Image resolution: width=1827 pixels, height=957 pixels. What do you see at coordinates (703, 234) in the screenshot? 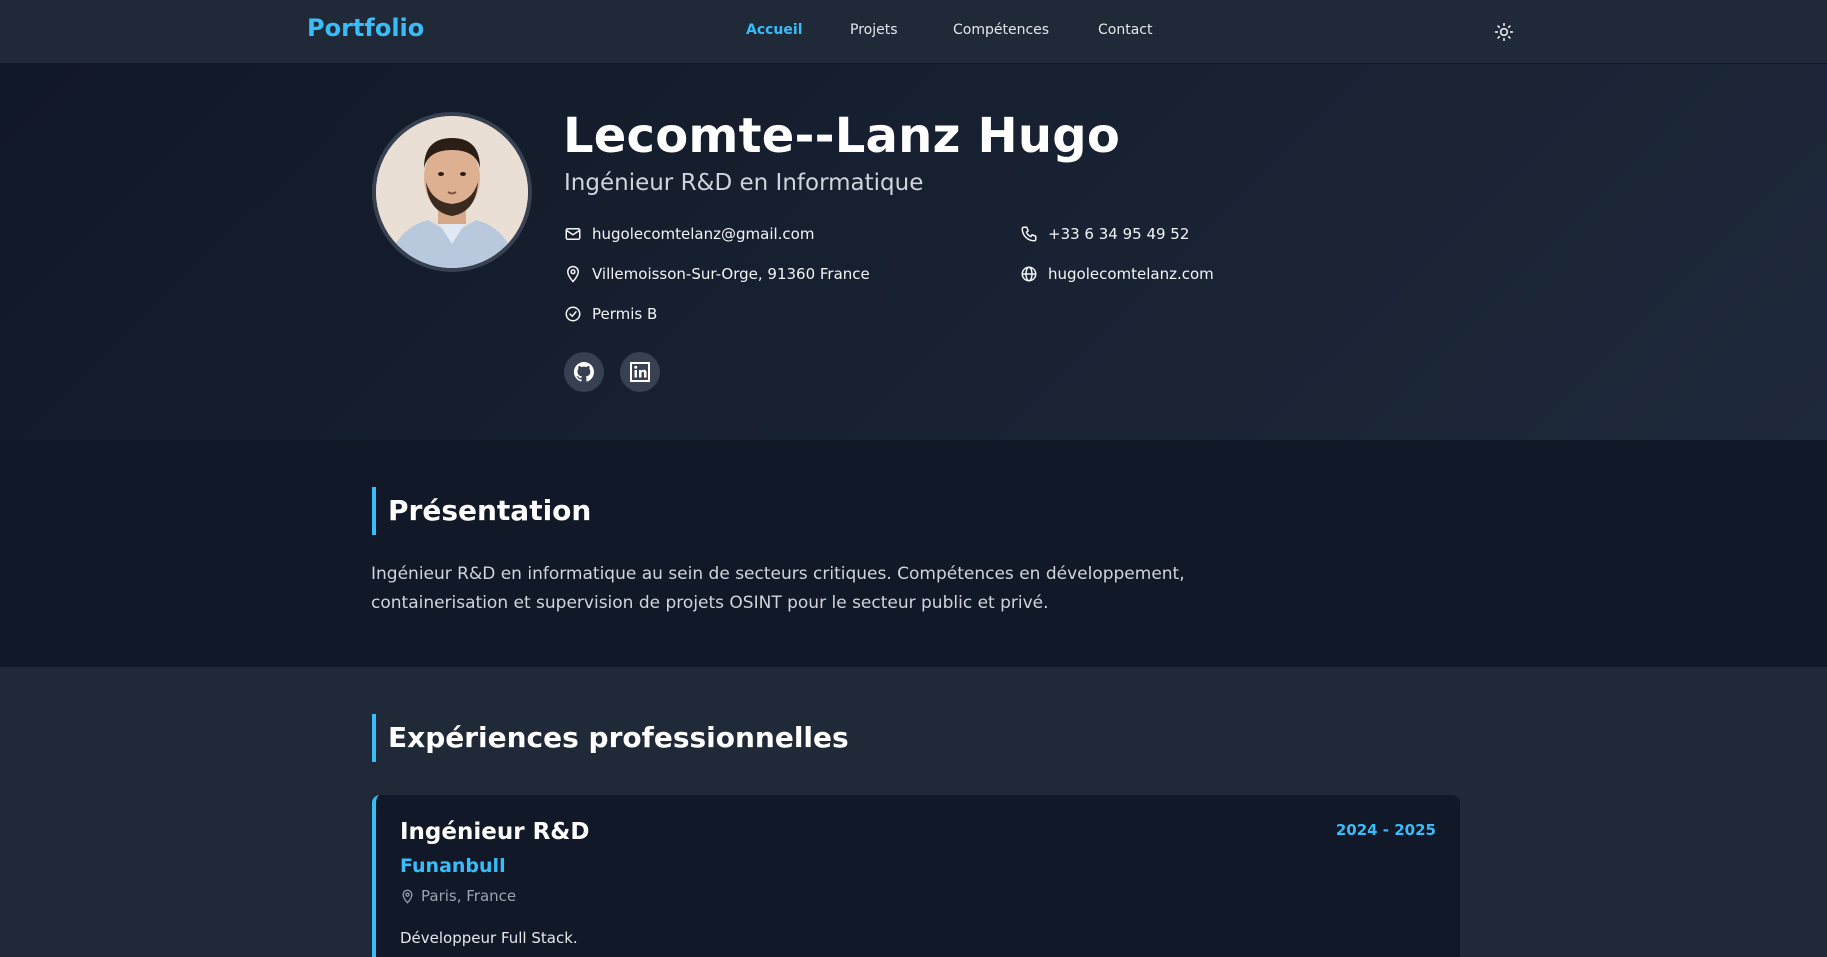
I see `email-link: hugolecomtelanz@gmail.com` at bounding box center [703, 234].